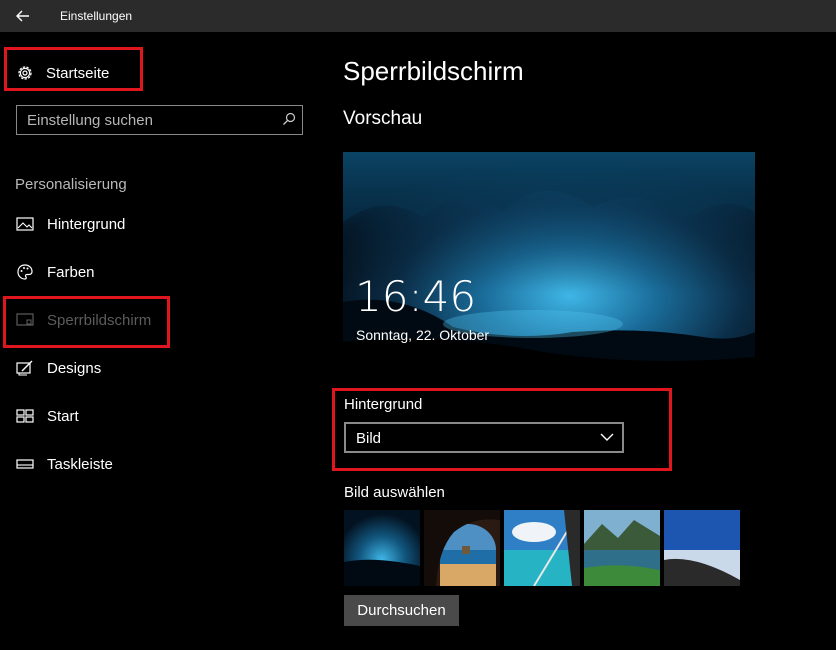  I want to click on window-title: Einstellungen, so click(96, 16).